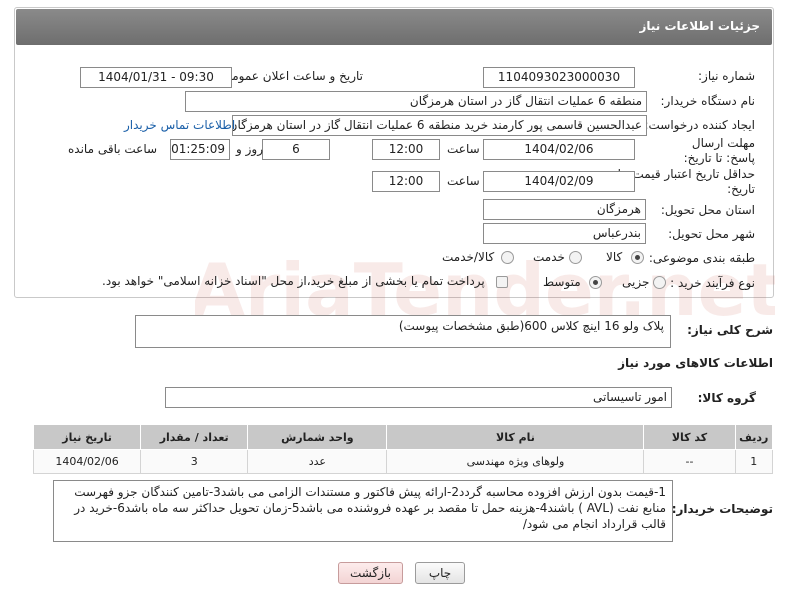  Describe the element at coordinates (87, 461) in the screenshot. I see `cell-date: 1404/02/06` at that location.